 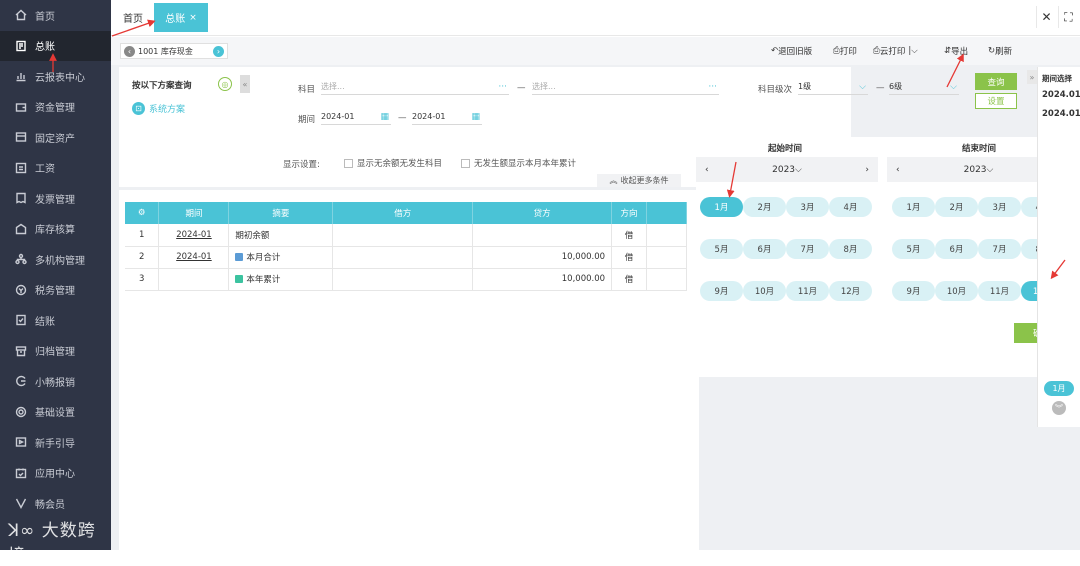 What do you see at coordinates (158, 108) in the screenshot?
I see `system-scheme-link: ⊡ 系统方案` at bounding box center [158, 108].